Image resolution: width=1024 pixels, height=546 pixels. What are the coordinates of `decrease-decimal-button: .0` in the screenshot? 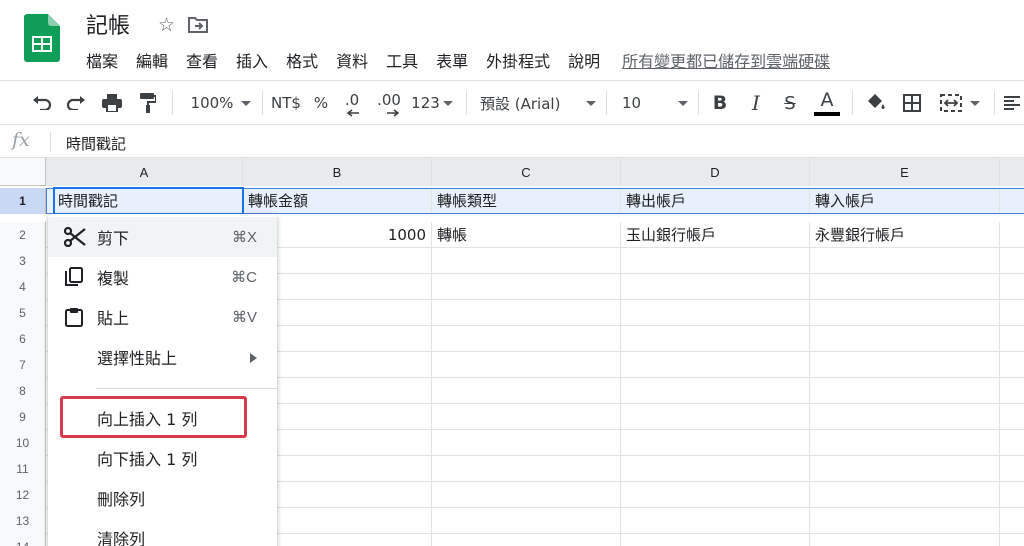 It's located at (352, 103).